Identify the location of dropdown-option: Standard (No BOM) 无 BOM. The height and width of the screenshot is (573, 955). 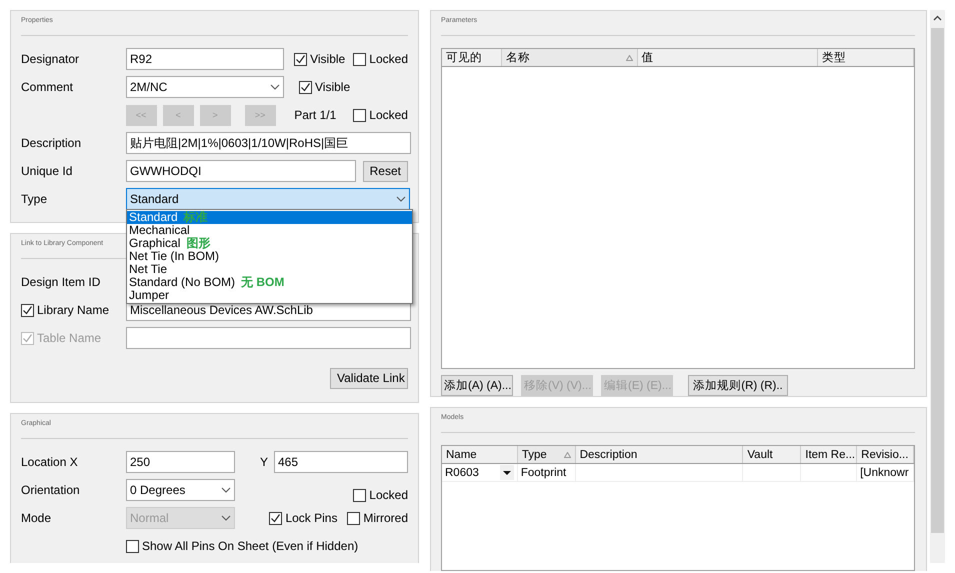
(269, 282).